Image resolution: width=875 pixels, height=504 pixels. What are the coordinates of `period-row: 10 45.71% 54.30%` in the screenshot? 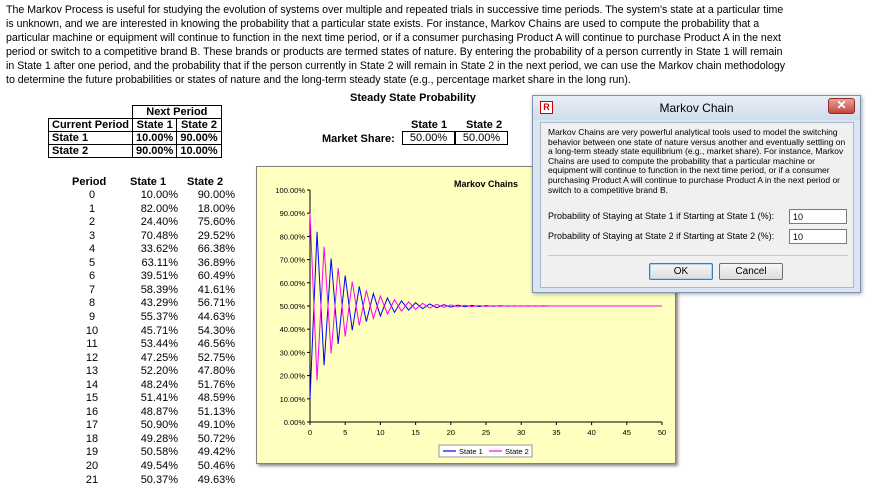 It's located at (130, 331).